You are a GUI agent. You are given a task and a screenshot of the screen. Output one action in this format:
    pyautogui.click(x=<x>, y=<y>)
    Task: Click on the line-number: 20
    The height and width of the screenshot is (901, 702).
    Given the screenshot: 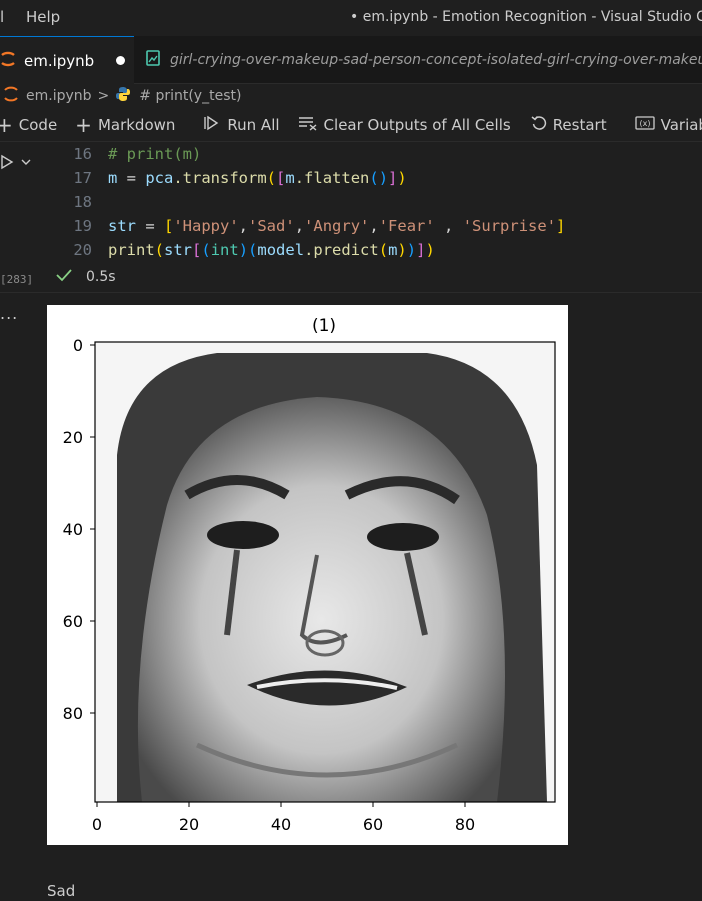 What is the action you would take?
    pyautogui.click(x=82, y=250)
    